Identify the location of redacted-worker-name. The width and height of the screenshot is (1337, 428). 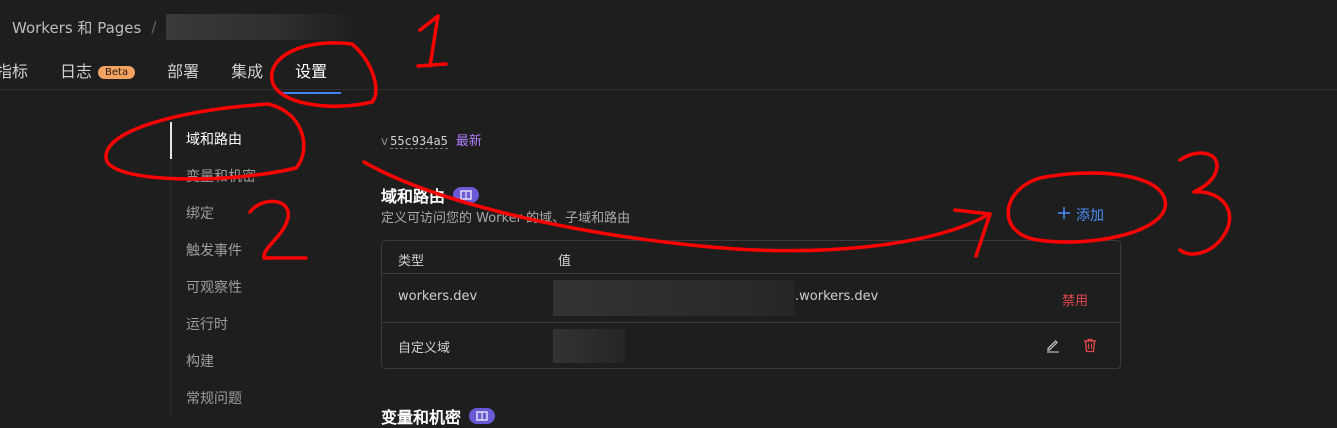
(261, 27).